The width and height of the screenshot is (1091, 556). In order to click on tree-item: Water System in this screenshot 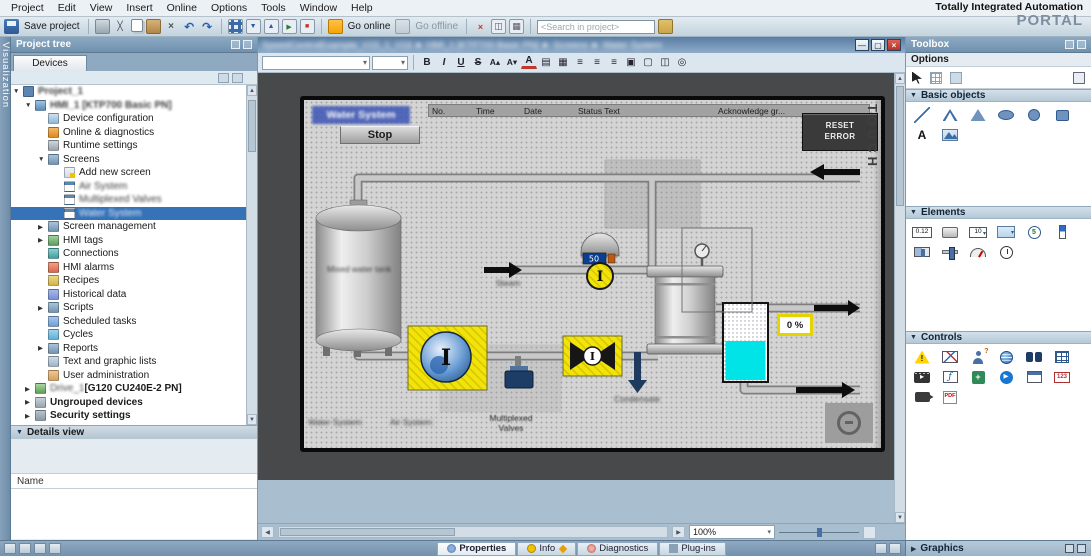, I will do `click(128, 213)`.